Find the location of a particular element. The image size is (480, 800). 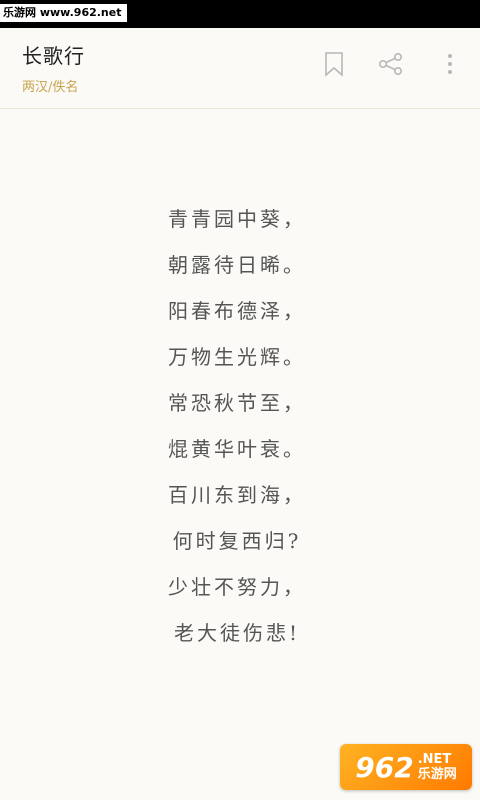

watermark-number: 962 is located at coordinates (384, 767).